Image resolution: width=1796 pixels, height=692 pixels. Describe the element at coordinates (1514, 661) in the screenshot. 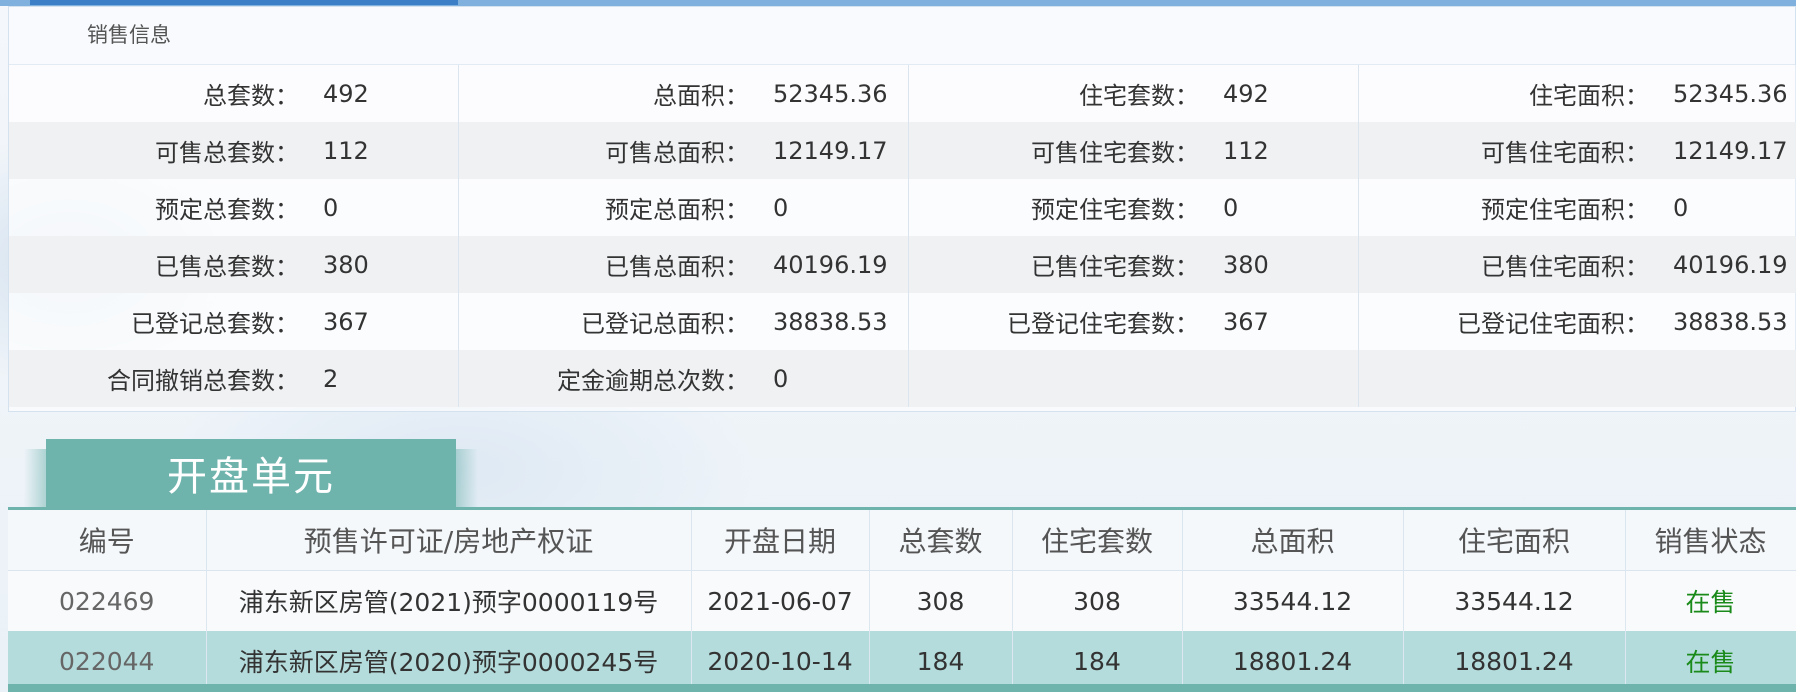

I see `cell-residential-area: 18801.24` at that location.